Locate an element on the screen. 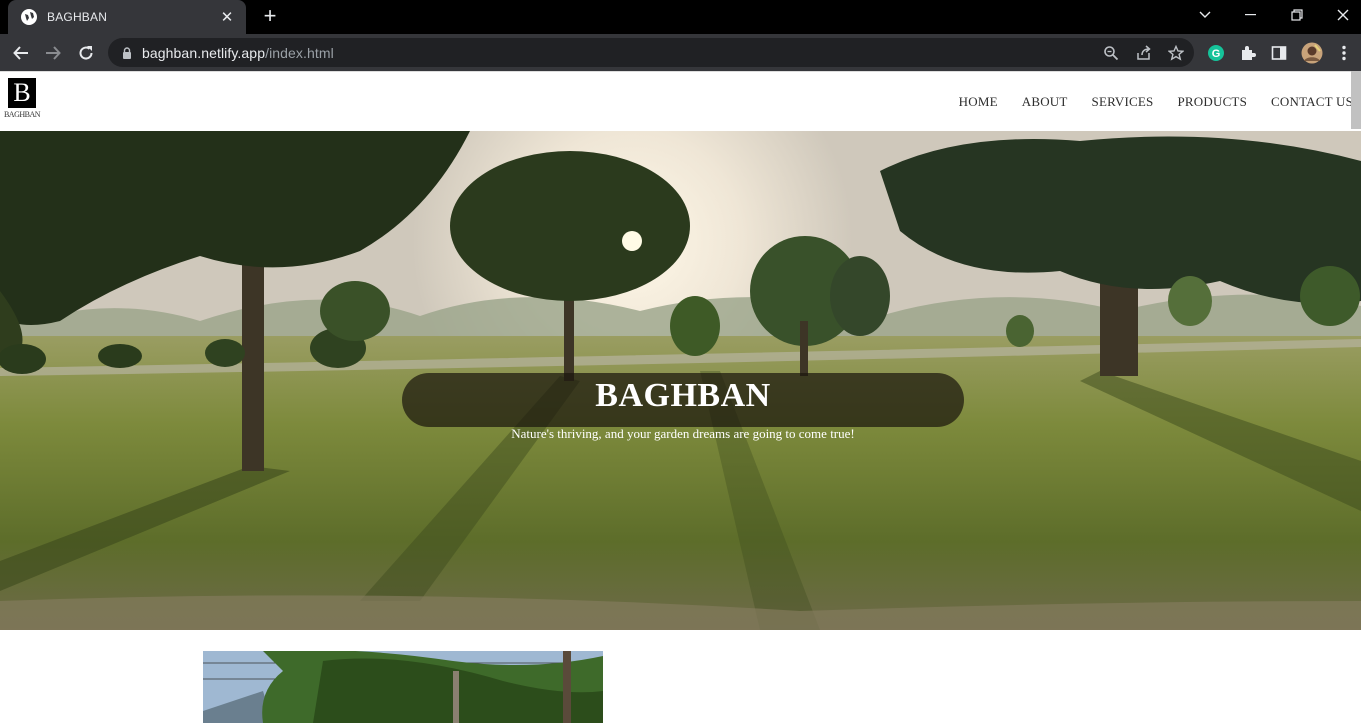 This screenshot has width=1361, height=723. back-icon is located at coordinates (21, 53).